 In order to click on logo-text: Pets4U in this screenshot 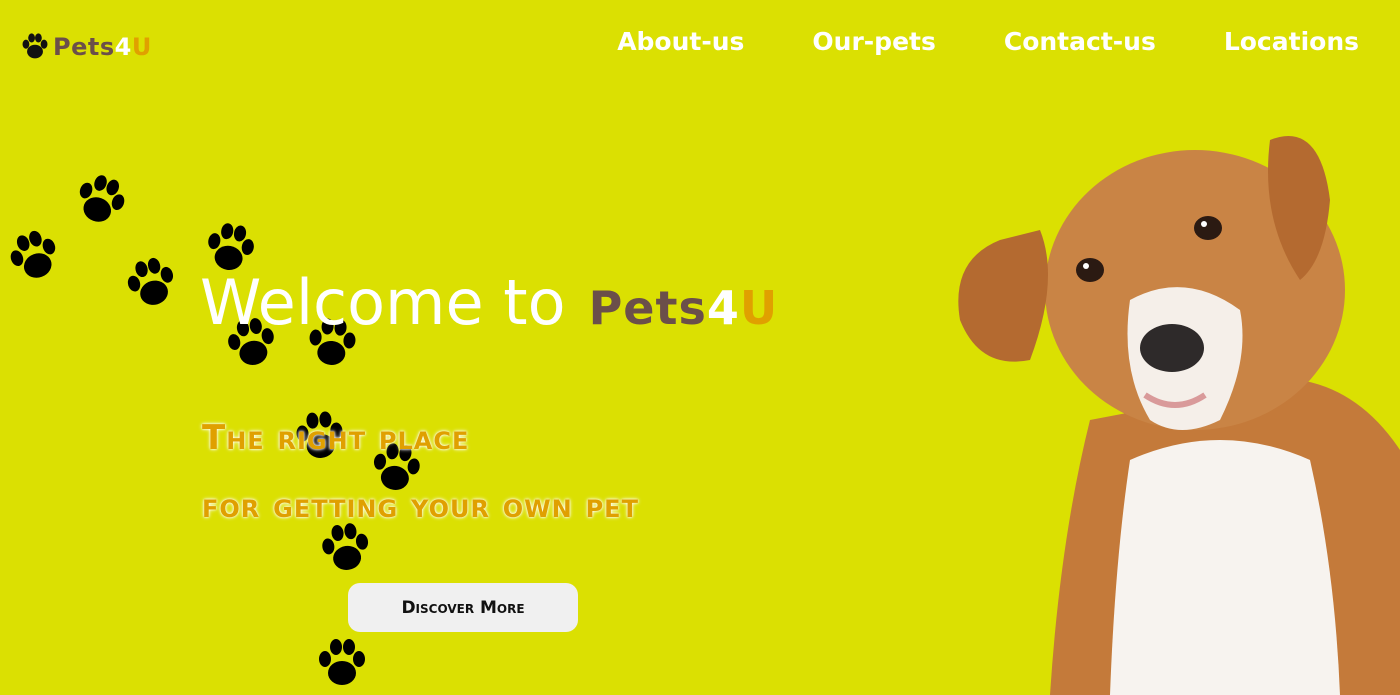, I will do `click(102, 47)`.